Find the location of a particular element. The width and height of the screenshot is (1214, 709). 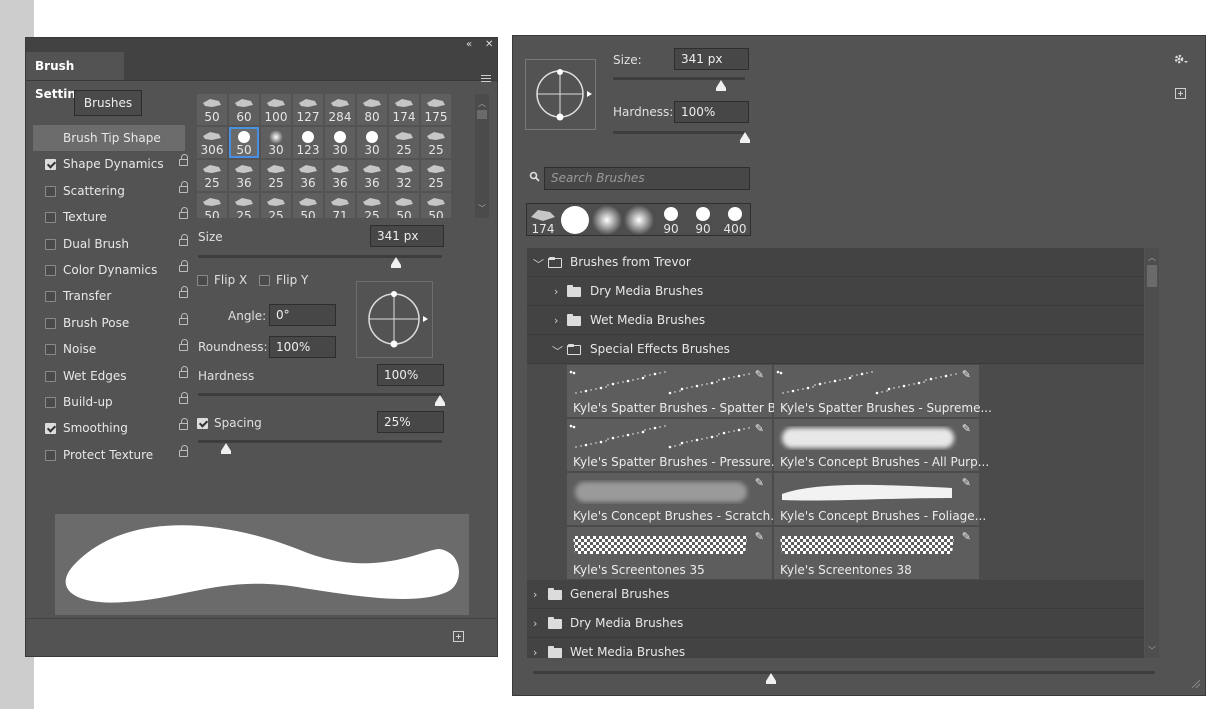

recent-brush is located at coordinates (639, 220).